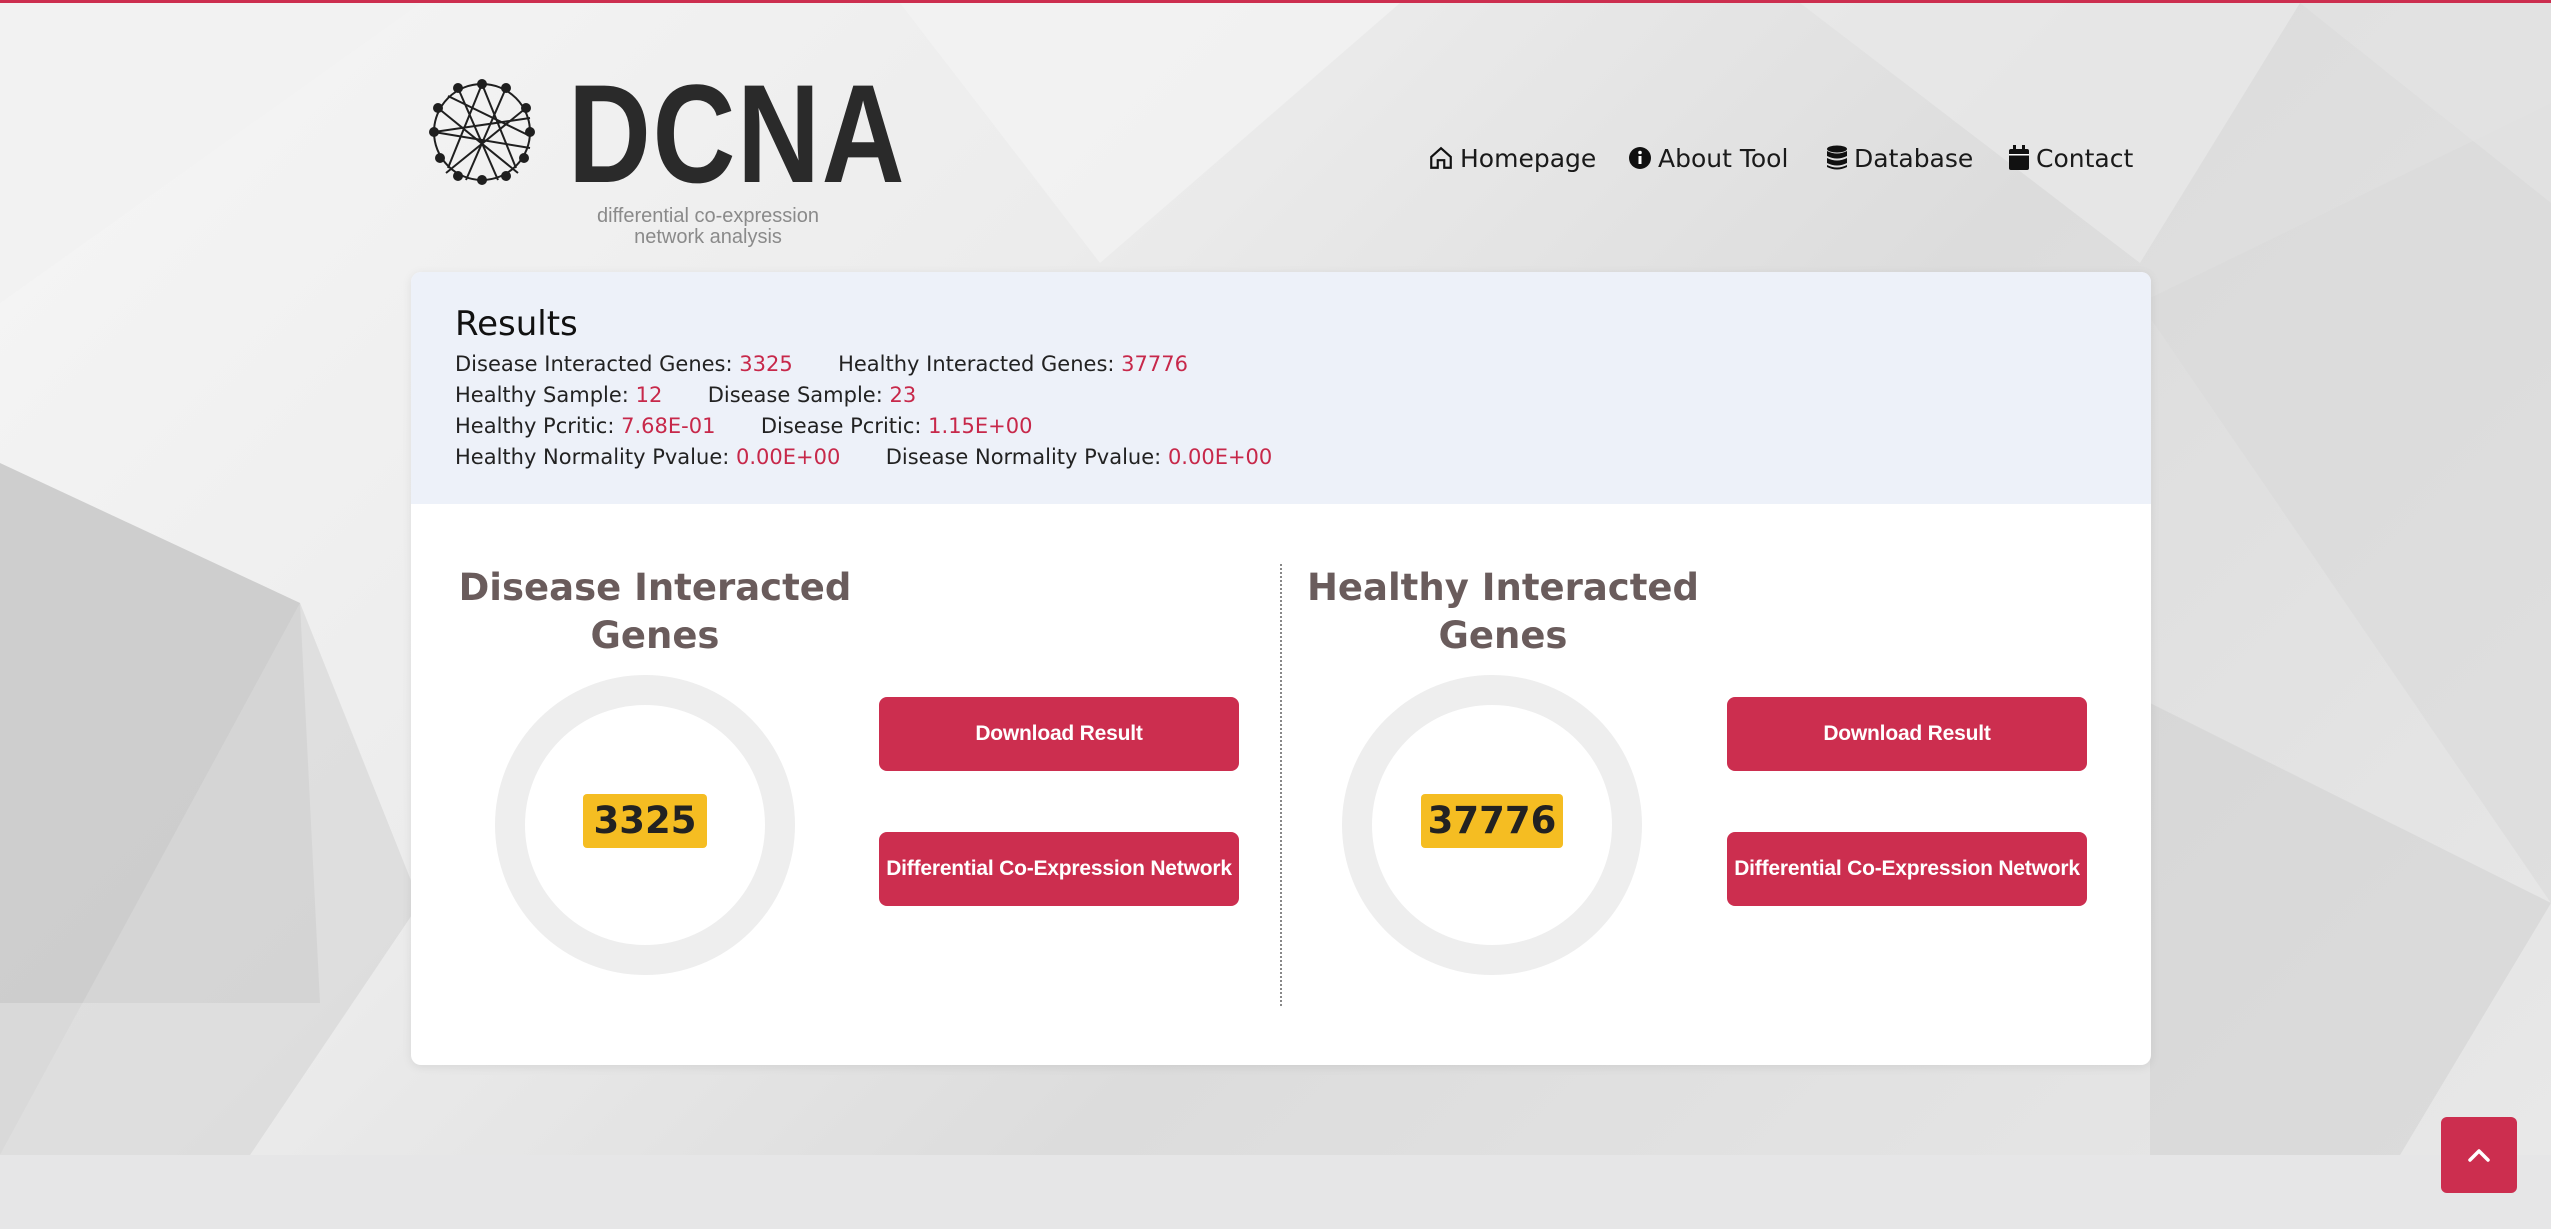 The height and width of the screenshot is (1229, 2551). What do you see at coordinates (1907, 734) in the screenshot?
I see `healthy-download-result-button: Download Result` at bounding box center [1907, 734].